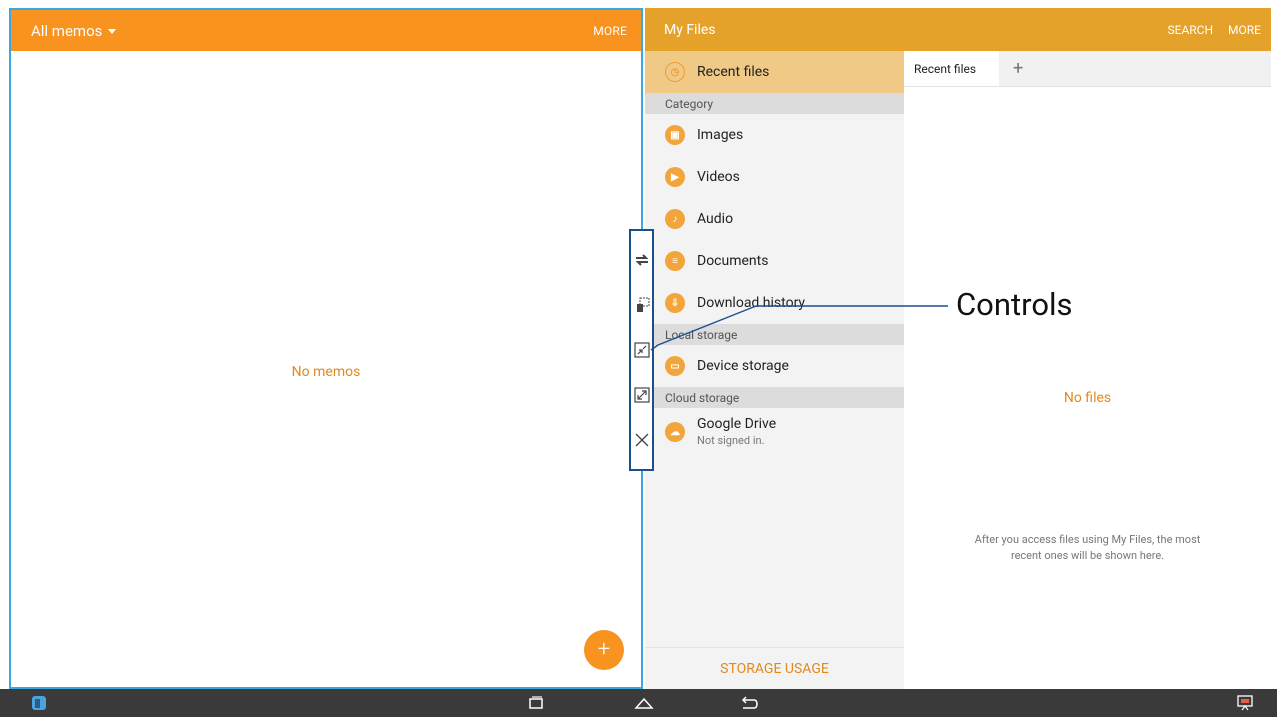  Describe the element at coordinates (39, 703) in the screenshot. I see `app-icon` at that location.